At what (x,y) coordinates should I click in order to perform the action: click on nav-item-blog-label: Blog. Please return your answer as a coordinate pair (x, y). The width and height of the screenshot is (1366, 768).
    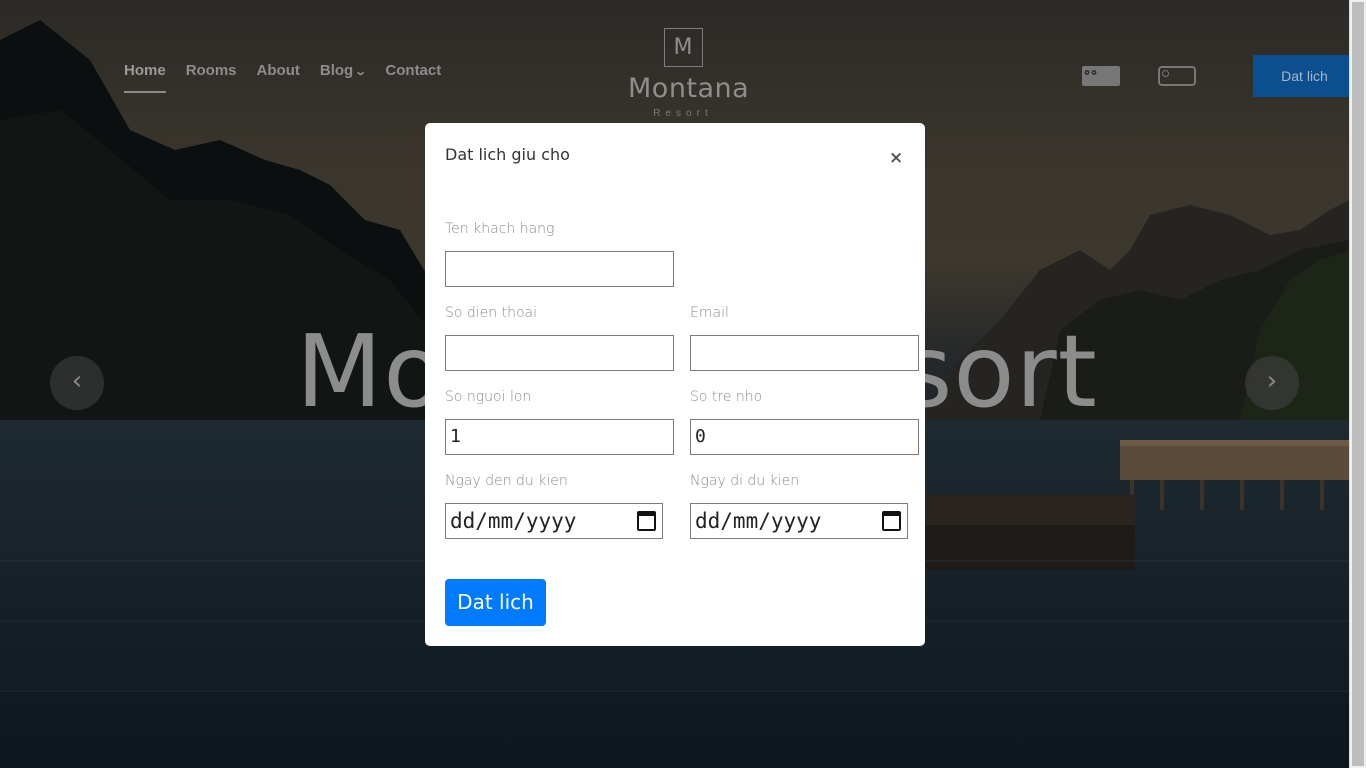
    Looking at the image, I should click on (336, 70).